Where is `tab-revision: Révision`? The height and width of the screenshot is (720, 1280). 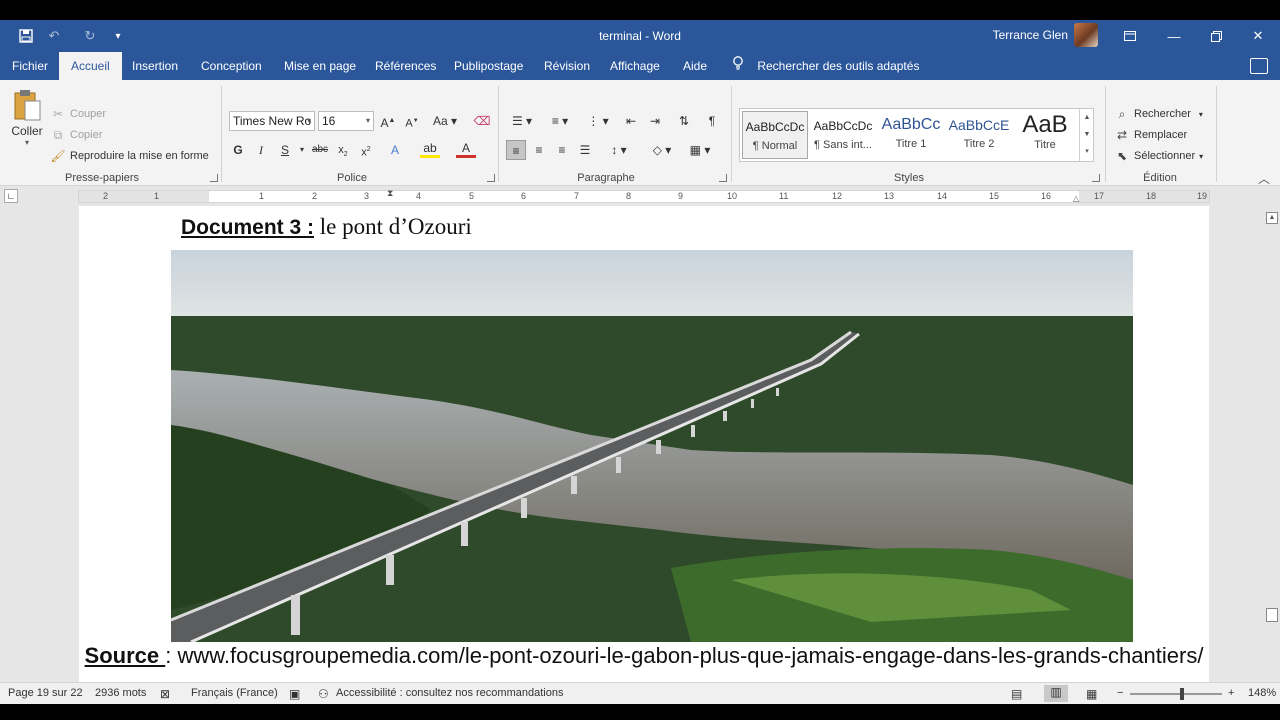 tab-revision: Révision is located at coordinates (567, 66).